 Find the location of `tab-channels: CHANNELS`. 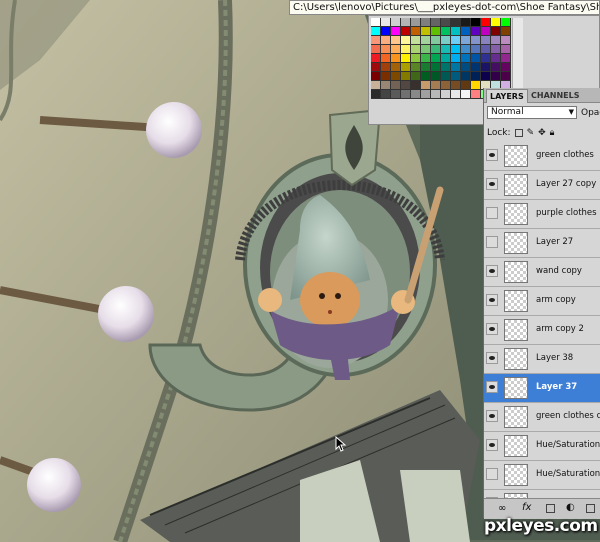

tab-channels: CHANNELS is located at coordinates (555, 95).